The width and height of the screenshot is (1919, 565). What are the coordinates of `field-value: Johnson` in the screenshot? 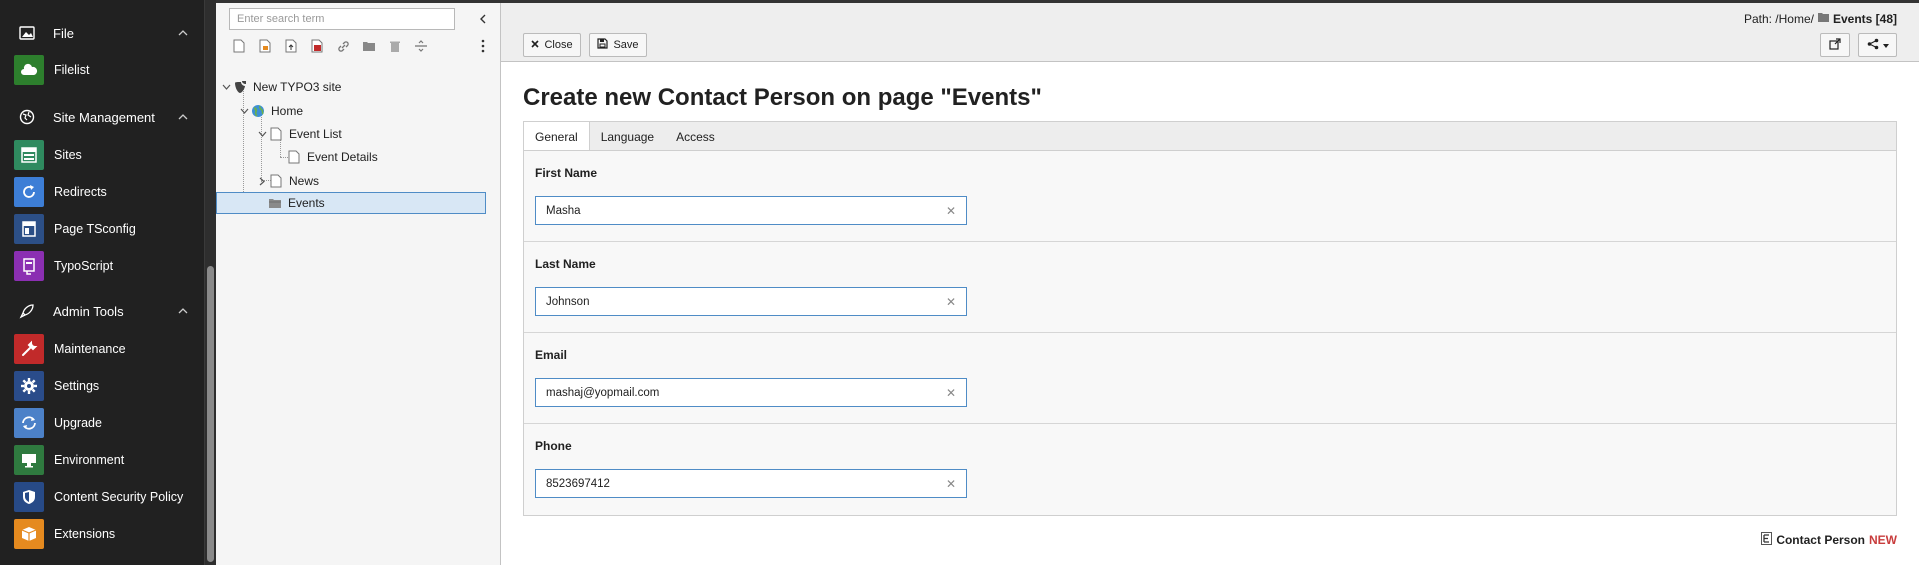 It's located at (568, 301).